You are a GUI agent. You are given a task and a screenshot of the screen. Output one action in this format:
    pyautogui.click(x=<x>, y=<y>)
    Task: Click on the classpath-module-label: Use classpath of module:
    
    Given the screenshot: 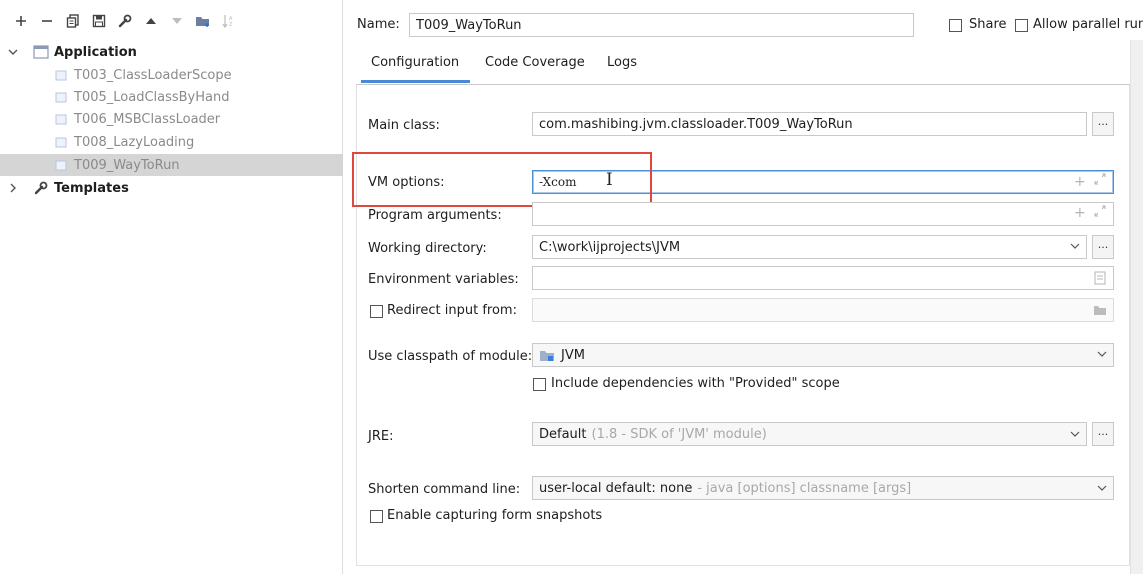 What is the action you would take?
    pyautogui.click(x=450, y=356)
    